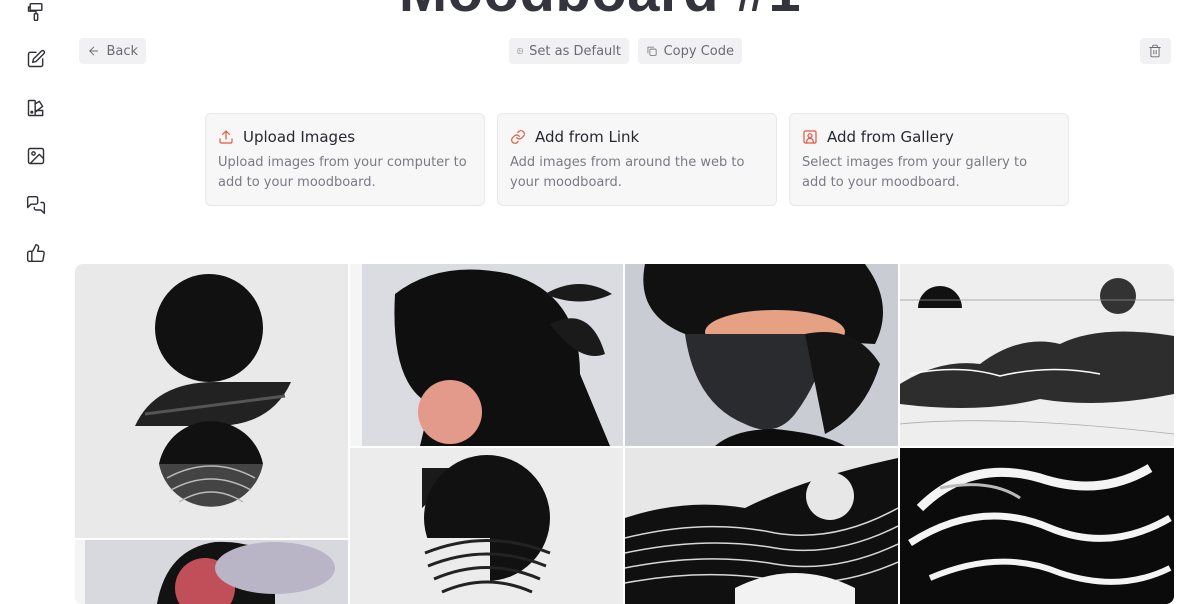  Describe the element at coordinates (518, 137) in the screenshot. I see `link-icon` at that location.